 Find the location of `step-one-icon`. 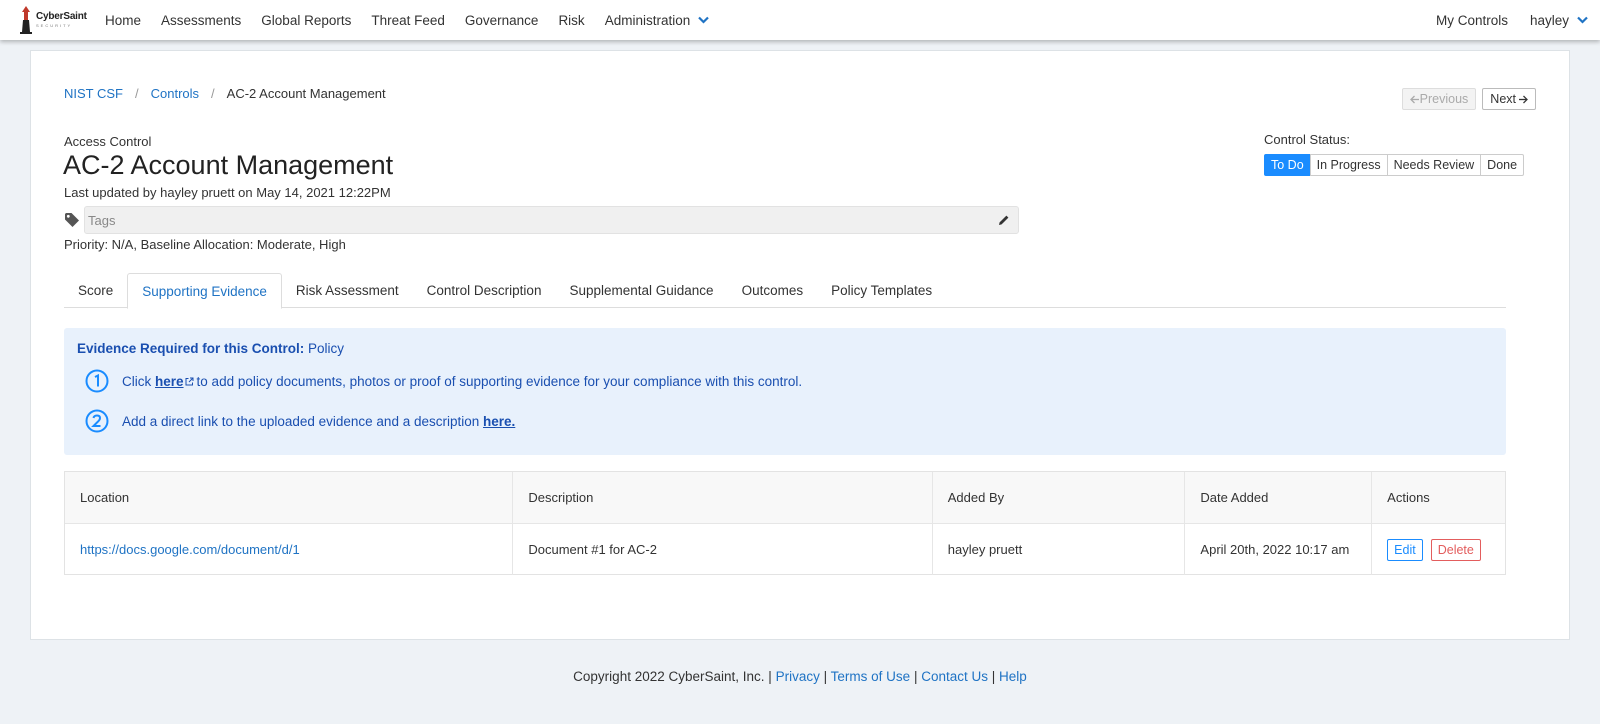

step-one-icon is located at coordinates (97, 381).